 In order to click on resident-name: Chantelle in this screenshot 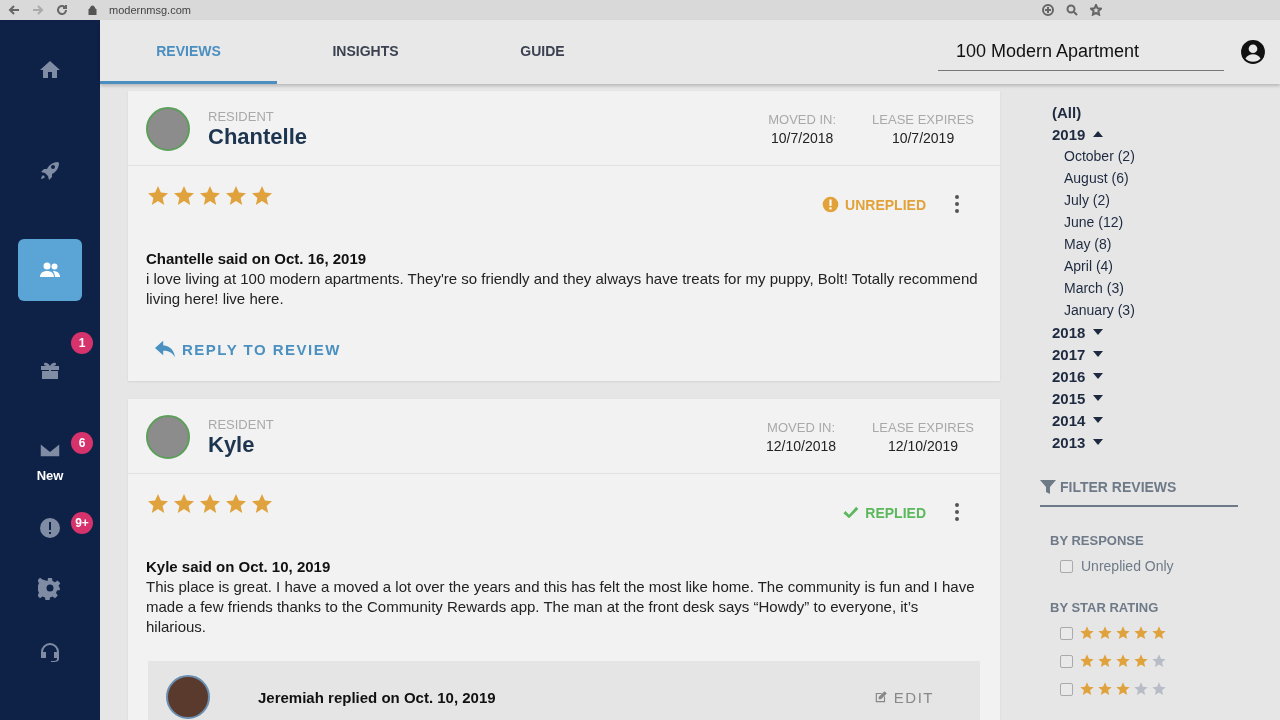, I will do `click(258, 136)`.